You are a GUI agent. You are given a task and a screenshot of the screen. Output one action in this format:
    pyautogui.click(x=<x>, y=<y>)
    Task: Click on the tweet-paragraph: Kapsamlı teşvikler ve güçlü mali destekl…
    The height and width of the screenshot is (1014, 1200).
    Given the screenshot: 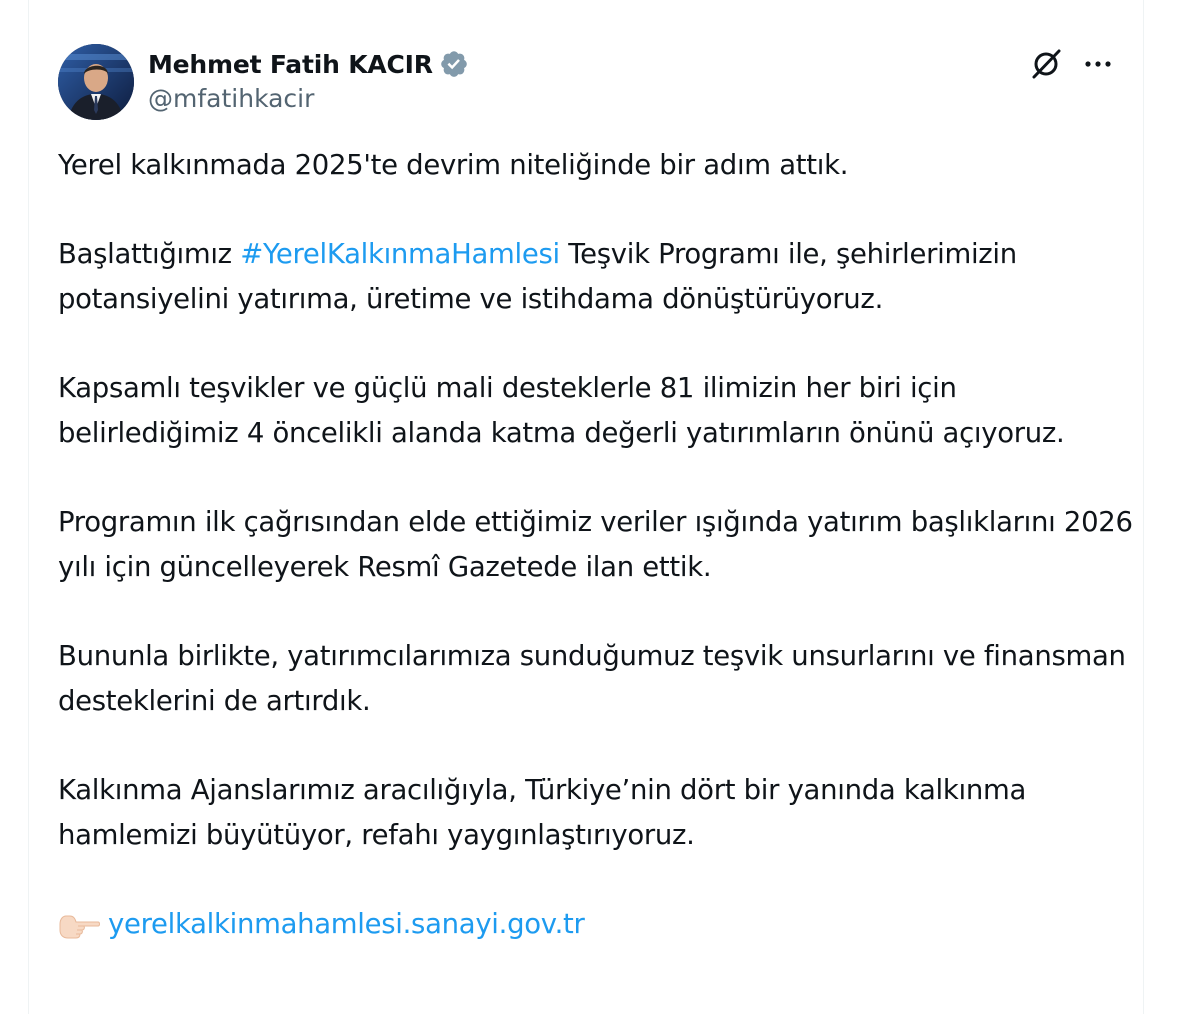 What is the action you would take?
    pyautogui.click(x=561, y=410)
    